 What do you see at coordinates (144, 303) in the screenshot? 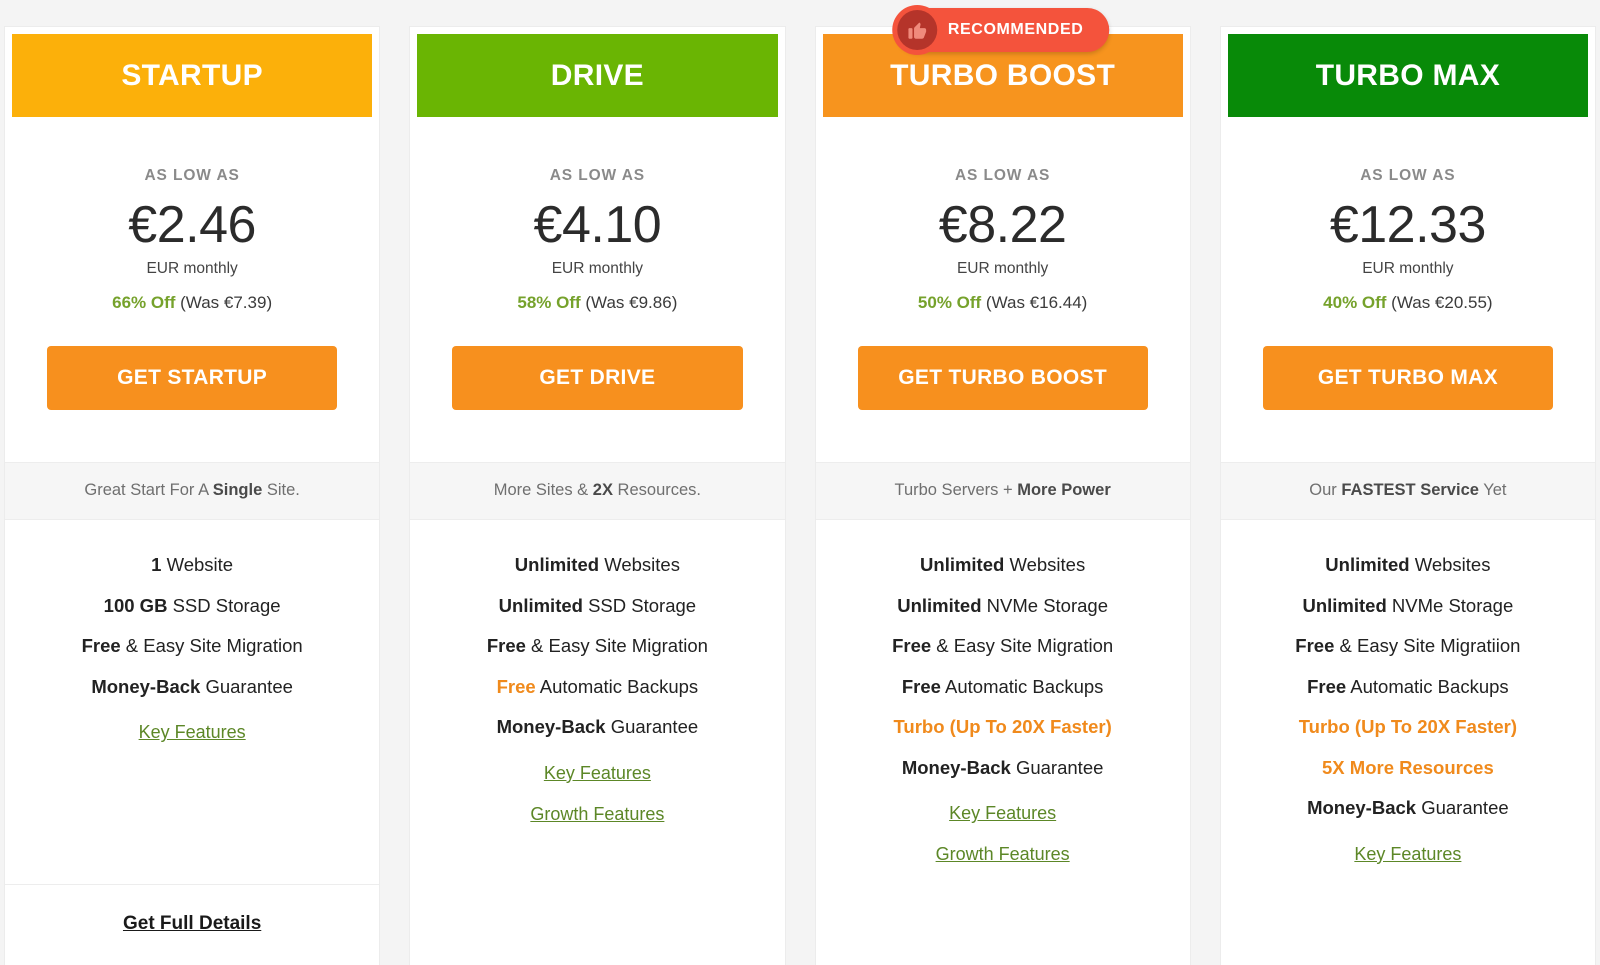
I see `discount-percent: 66% Off` at bounding box center [144, 303].